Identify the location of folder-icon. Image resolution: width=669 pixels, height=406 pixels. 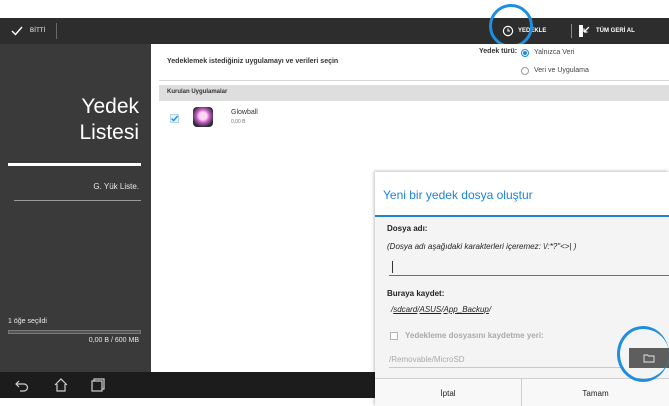
(649, 358).